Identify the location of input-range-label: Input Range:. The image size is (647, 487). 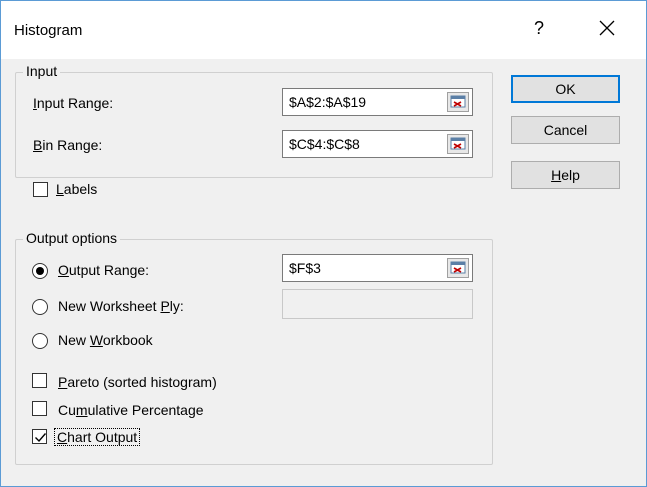
(73, 103).